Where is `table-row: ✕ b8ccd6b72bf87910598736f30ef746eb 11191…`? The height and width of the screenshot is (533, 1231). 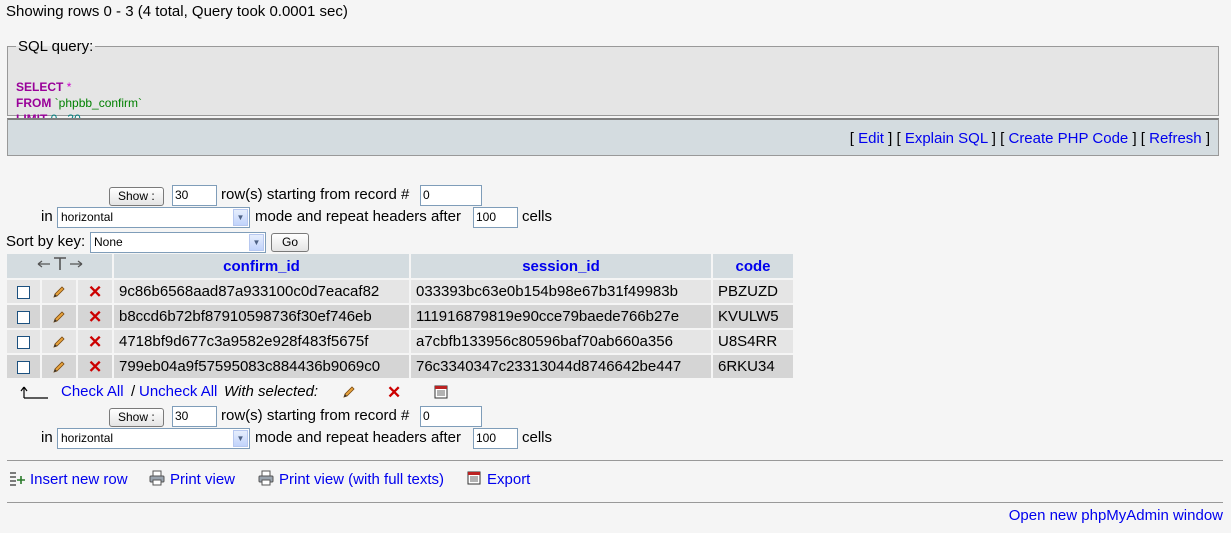 table-row: ✕ b8ccd6b72bf87910598736f30ef746eb 11191… is located at coordinates (401, 317).